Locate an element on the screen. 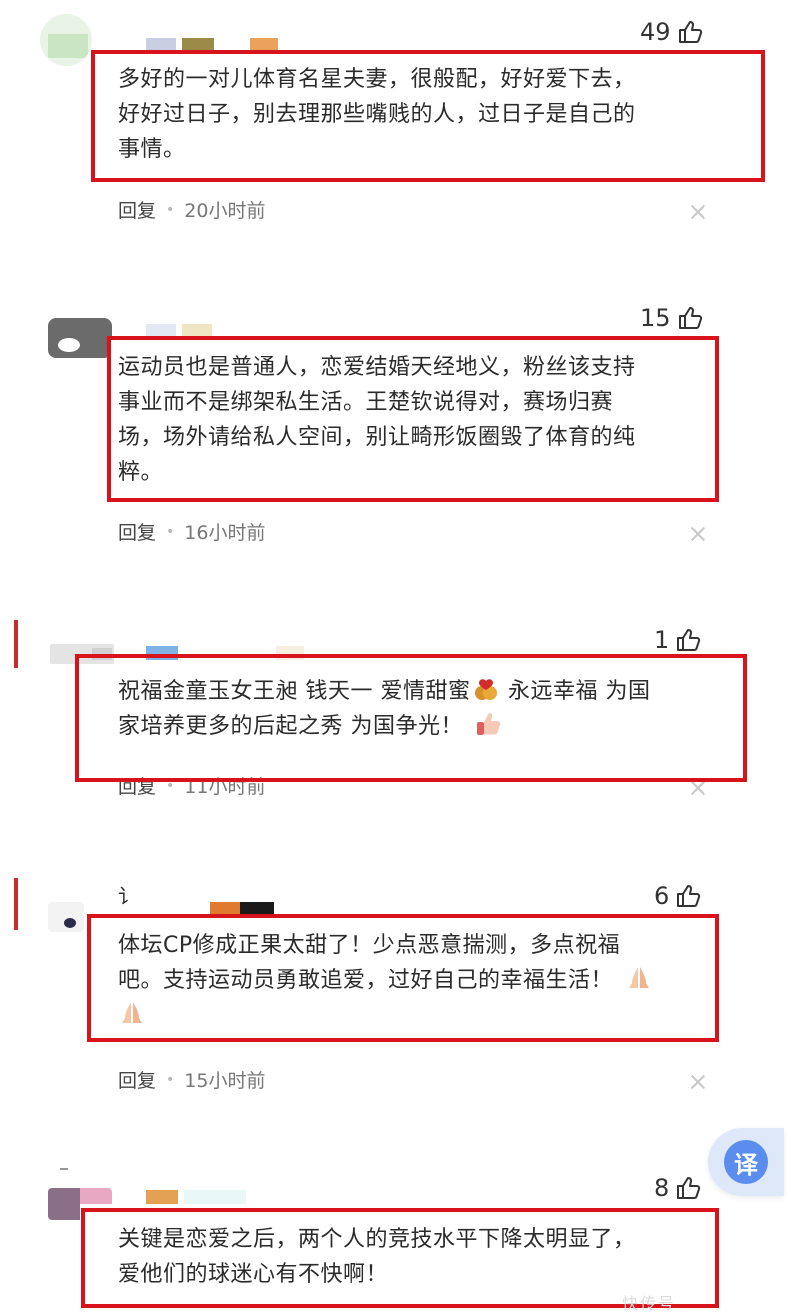  like-button: 8 is located at coordinates (677, 1188).